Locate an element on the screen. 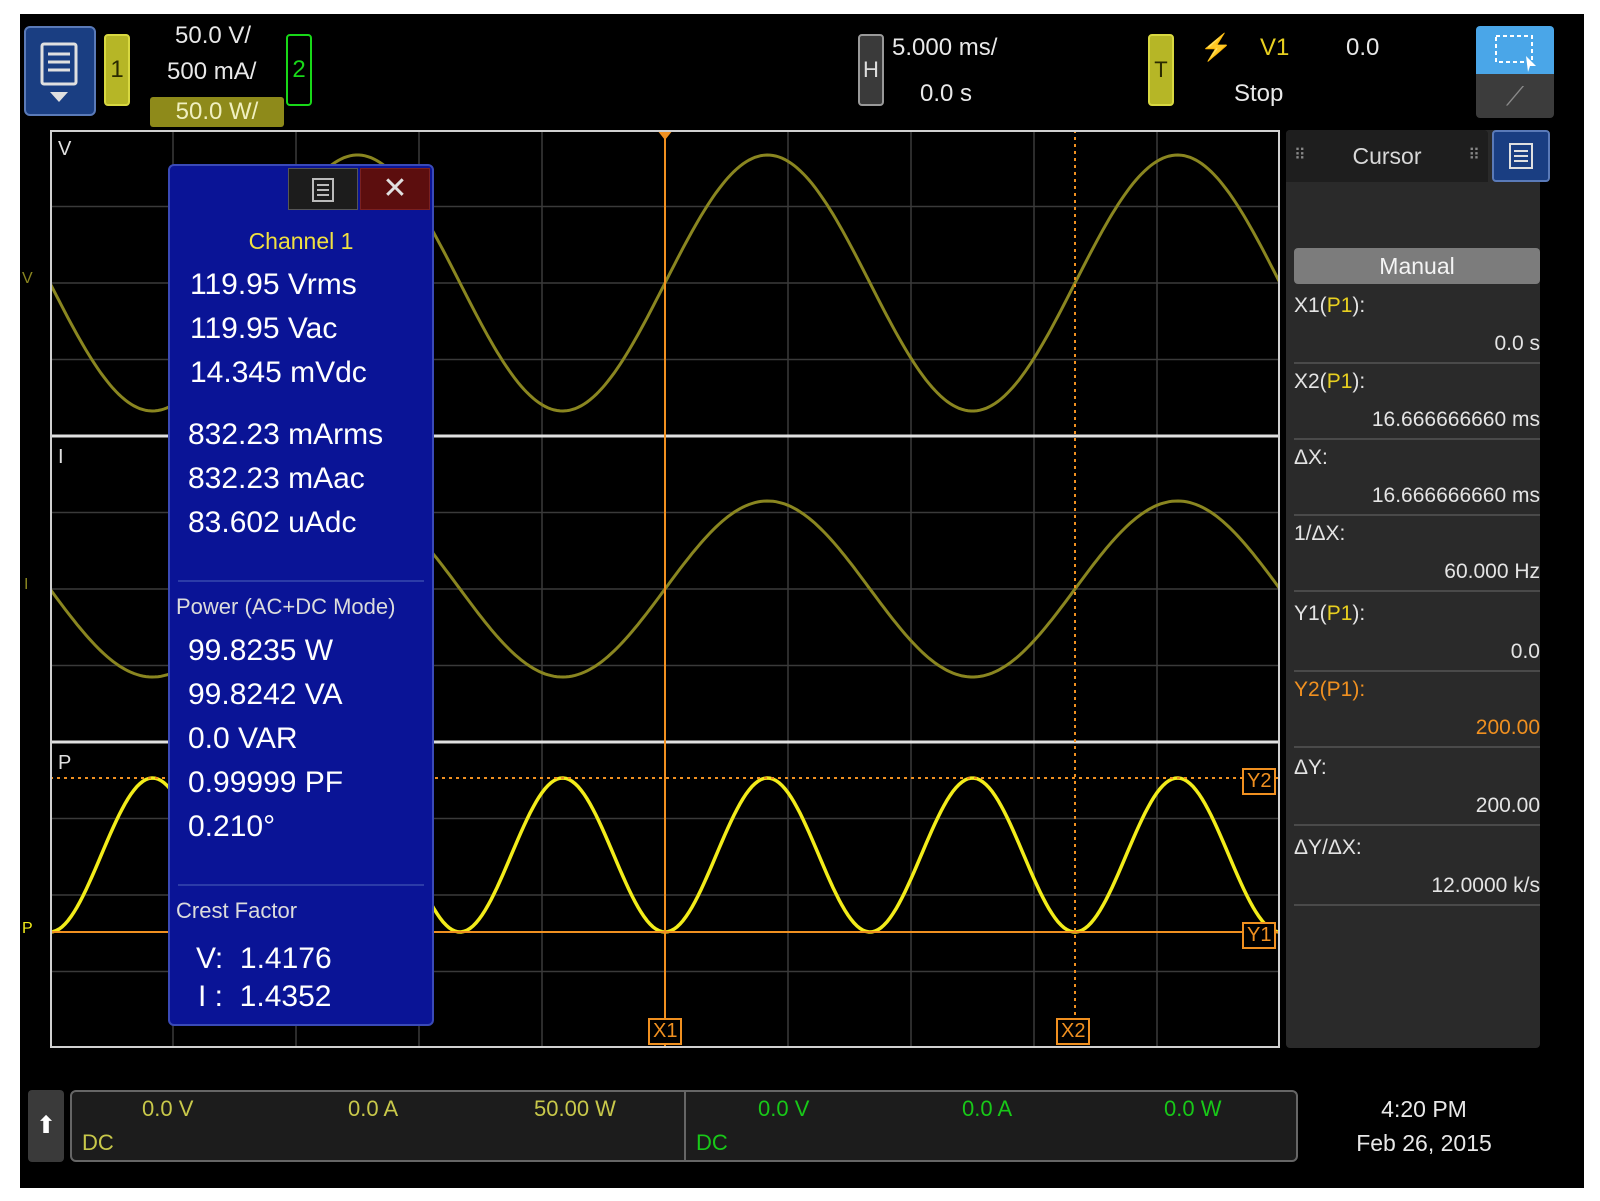  channel-2-button: 2 is located at coordinates (299, 70).